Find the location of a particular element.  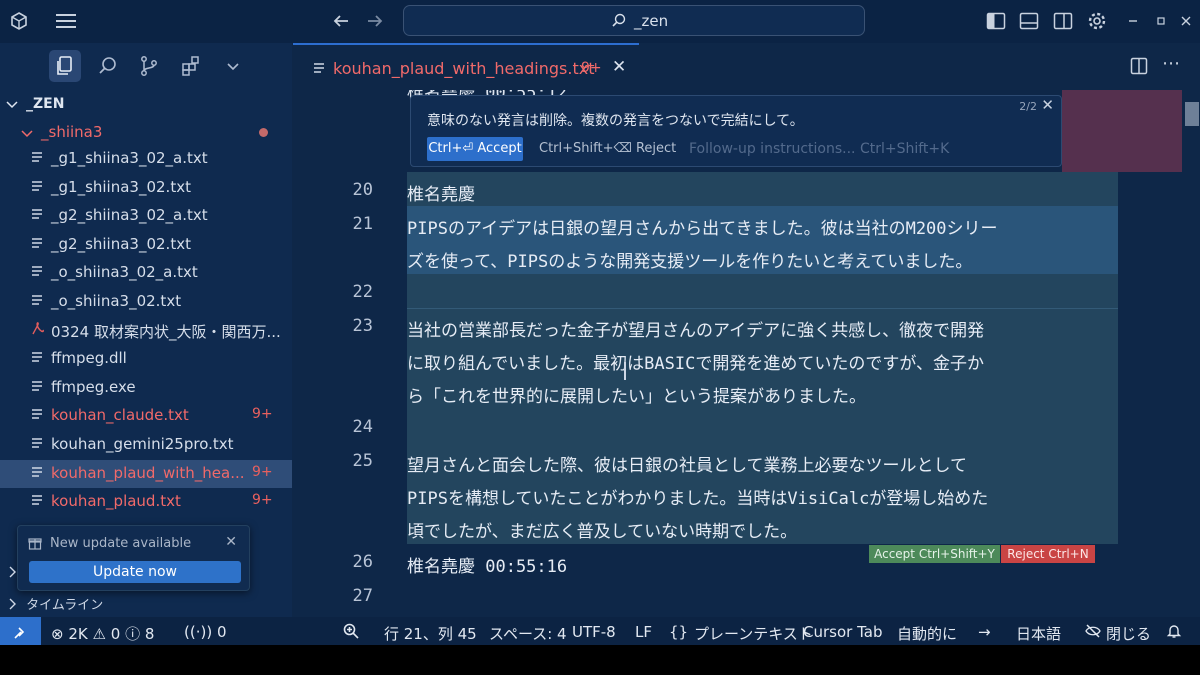

search-view-icon is located at coordinates (108, 66).